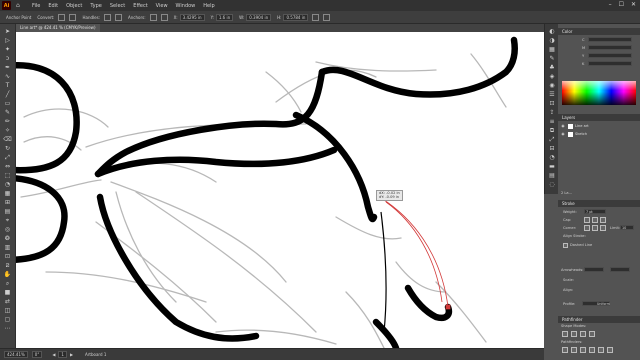 This screenshot has width=640, height=360. What do you see at coordinates (7, 103) in the screenshot?
I see `rectangle-tool-icon: ▭` at bounding box center [7, 103].